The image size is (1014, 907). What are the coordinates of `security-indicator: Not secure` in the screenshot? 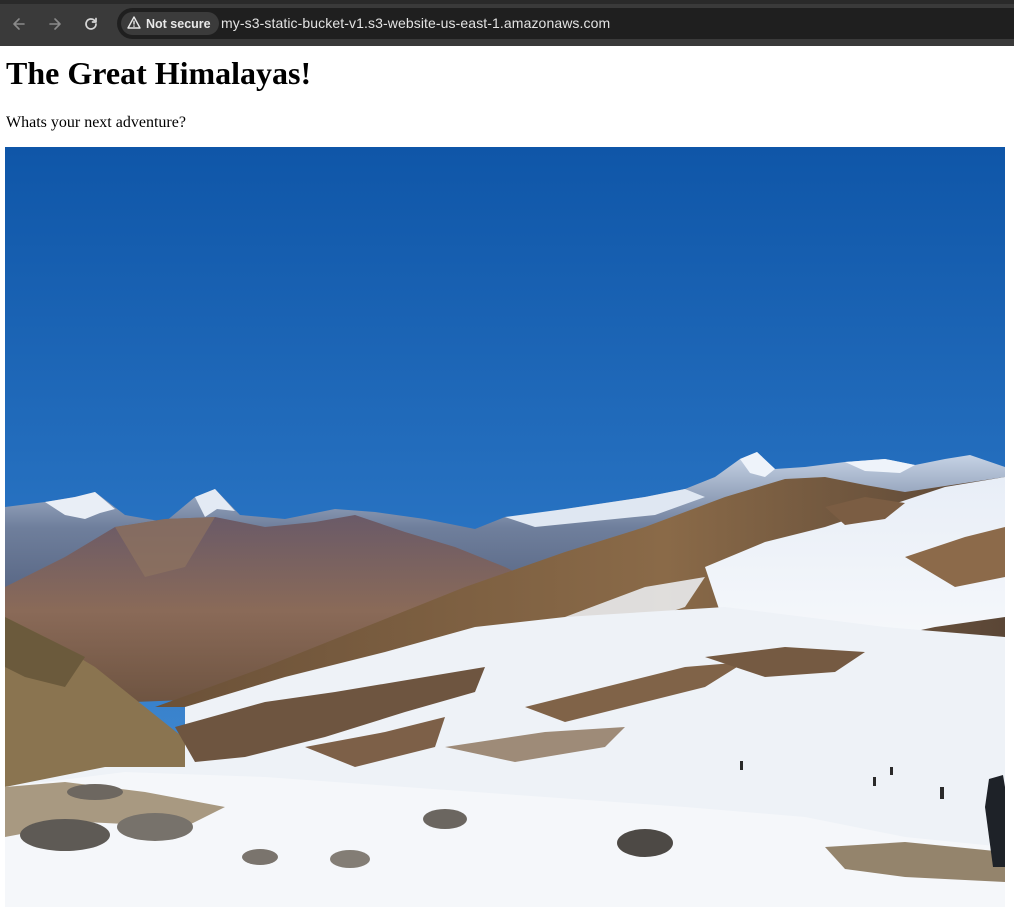 It's located at (170, 23).